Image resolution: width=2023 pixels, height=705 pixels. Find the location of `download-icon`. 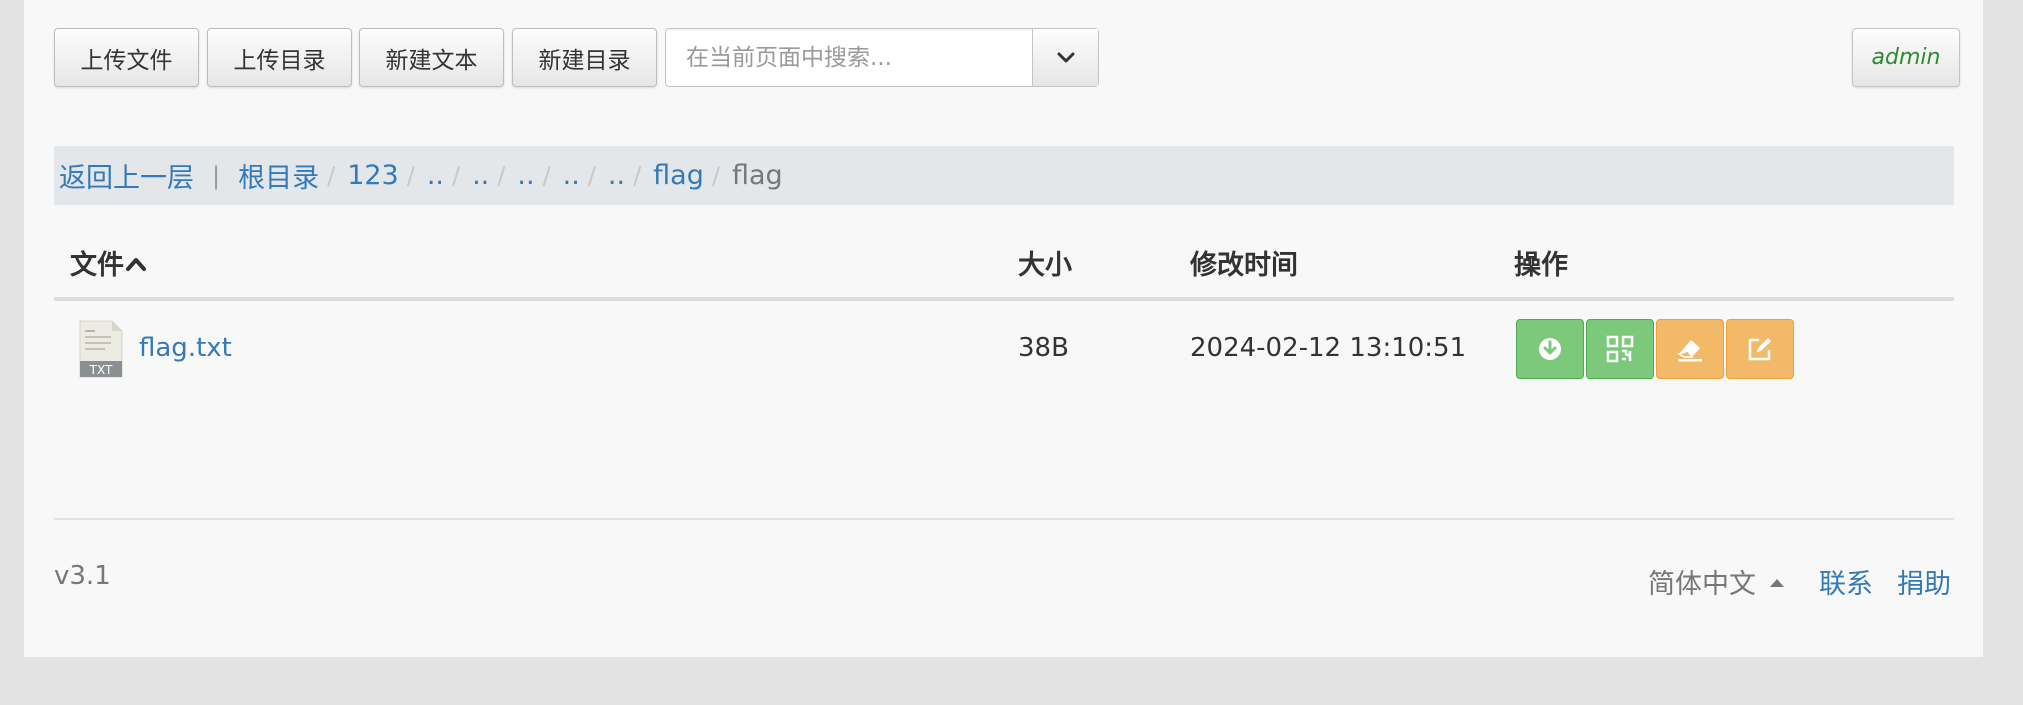

download-icon is located at coordinates (1550, 349).